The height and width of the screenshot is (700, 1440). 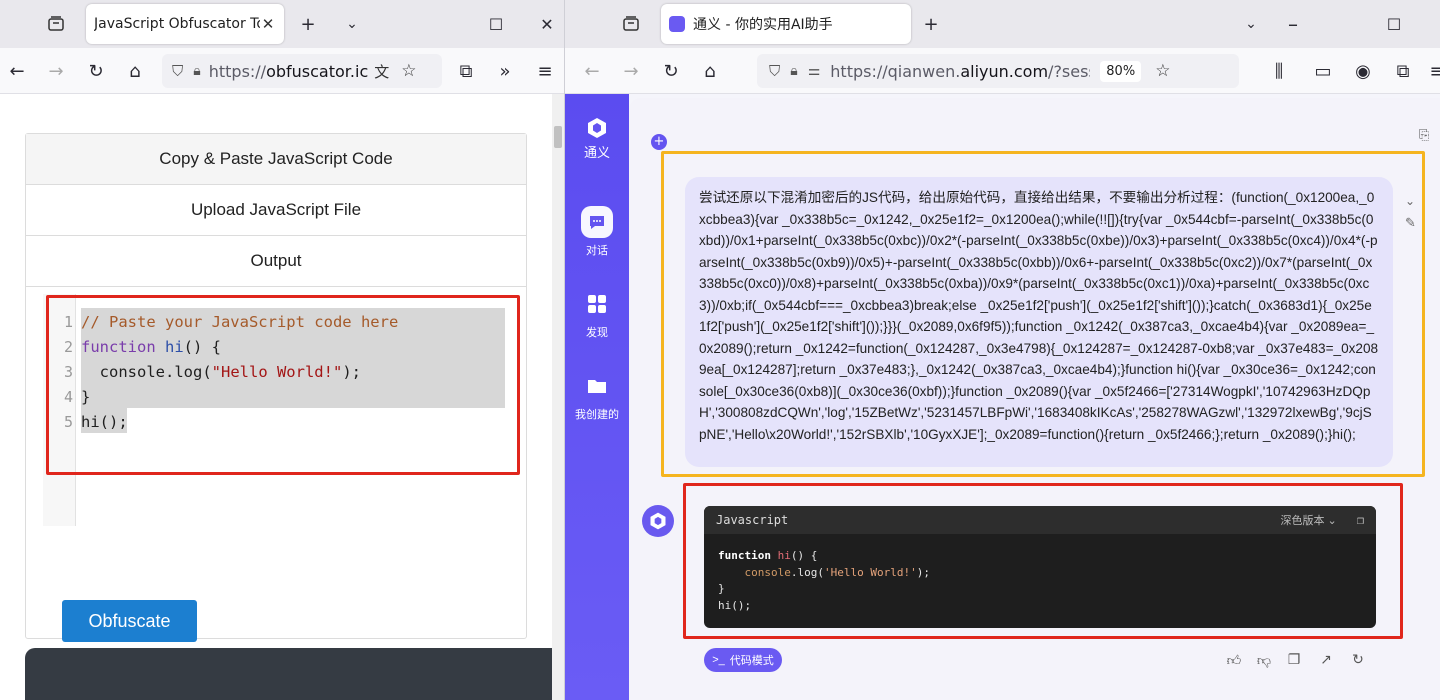 What do you see at coordinates (1121, 71) in the screenshot?
I see `zoom-badge: 80%` at bounding box center [1121, 71].